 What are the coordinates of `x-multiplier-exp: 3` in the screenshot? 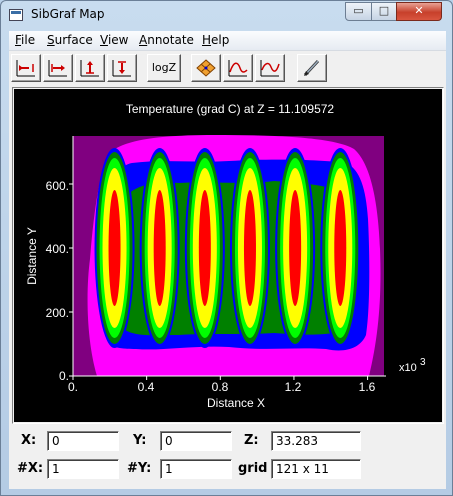 It's located at (423, 362).